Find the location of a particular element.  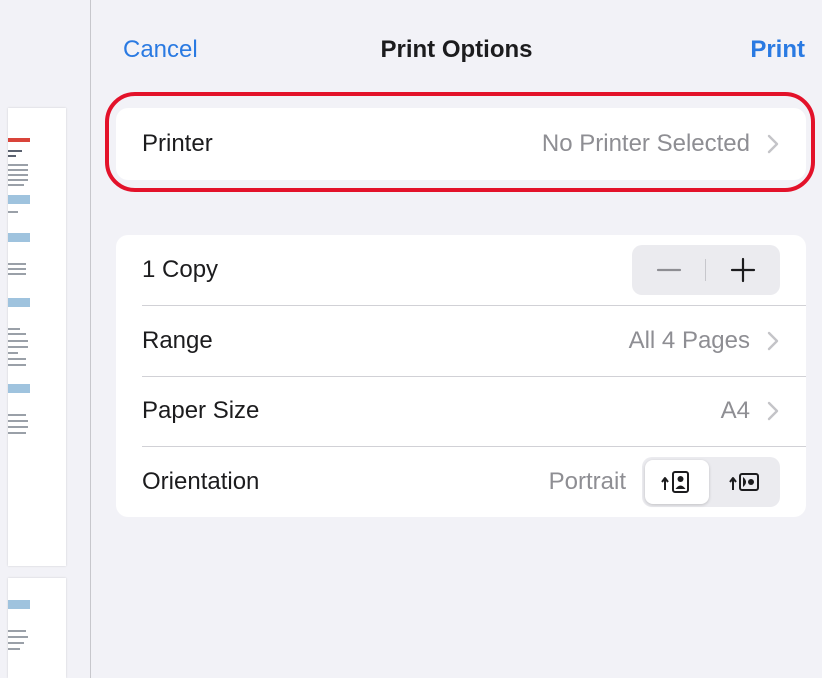

nav-header: Cancel Print Options Print is located at coordinates (456, 50).